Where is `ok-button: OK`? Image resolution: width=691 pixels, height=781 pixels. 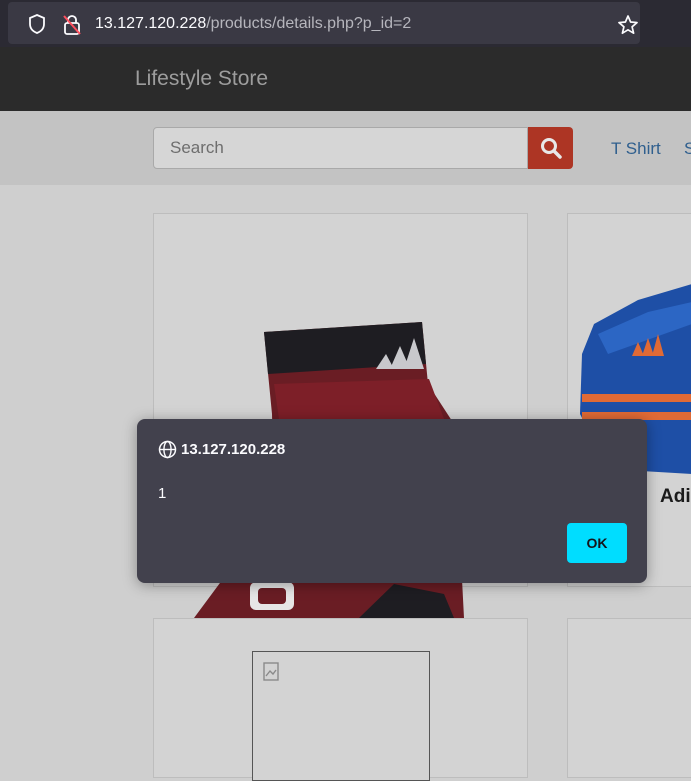 ok-button: OK is located at coordinates (597, 543).